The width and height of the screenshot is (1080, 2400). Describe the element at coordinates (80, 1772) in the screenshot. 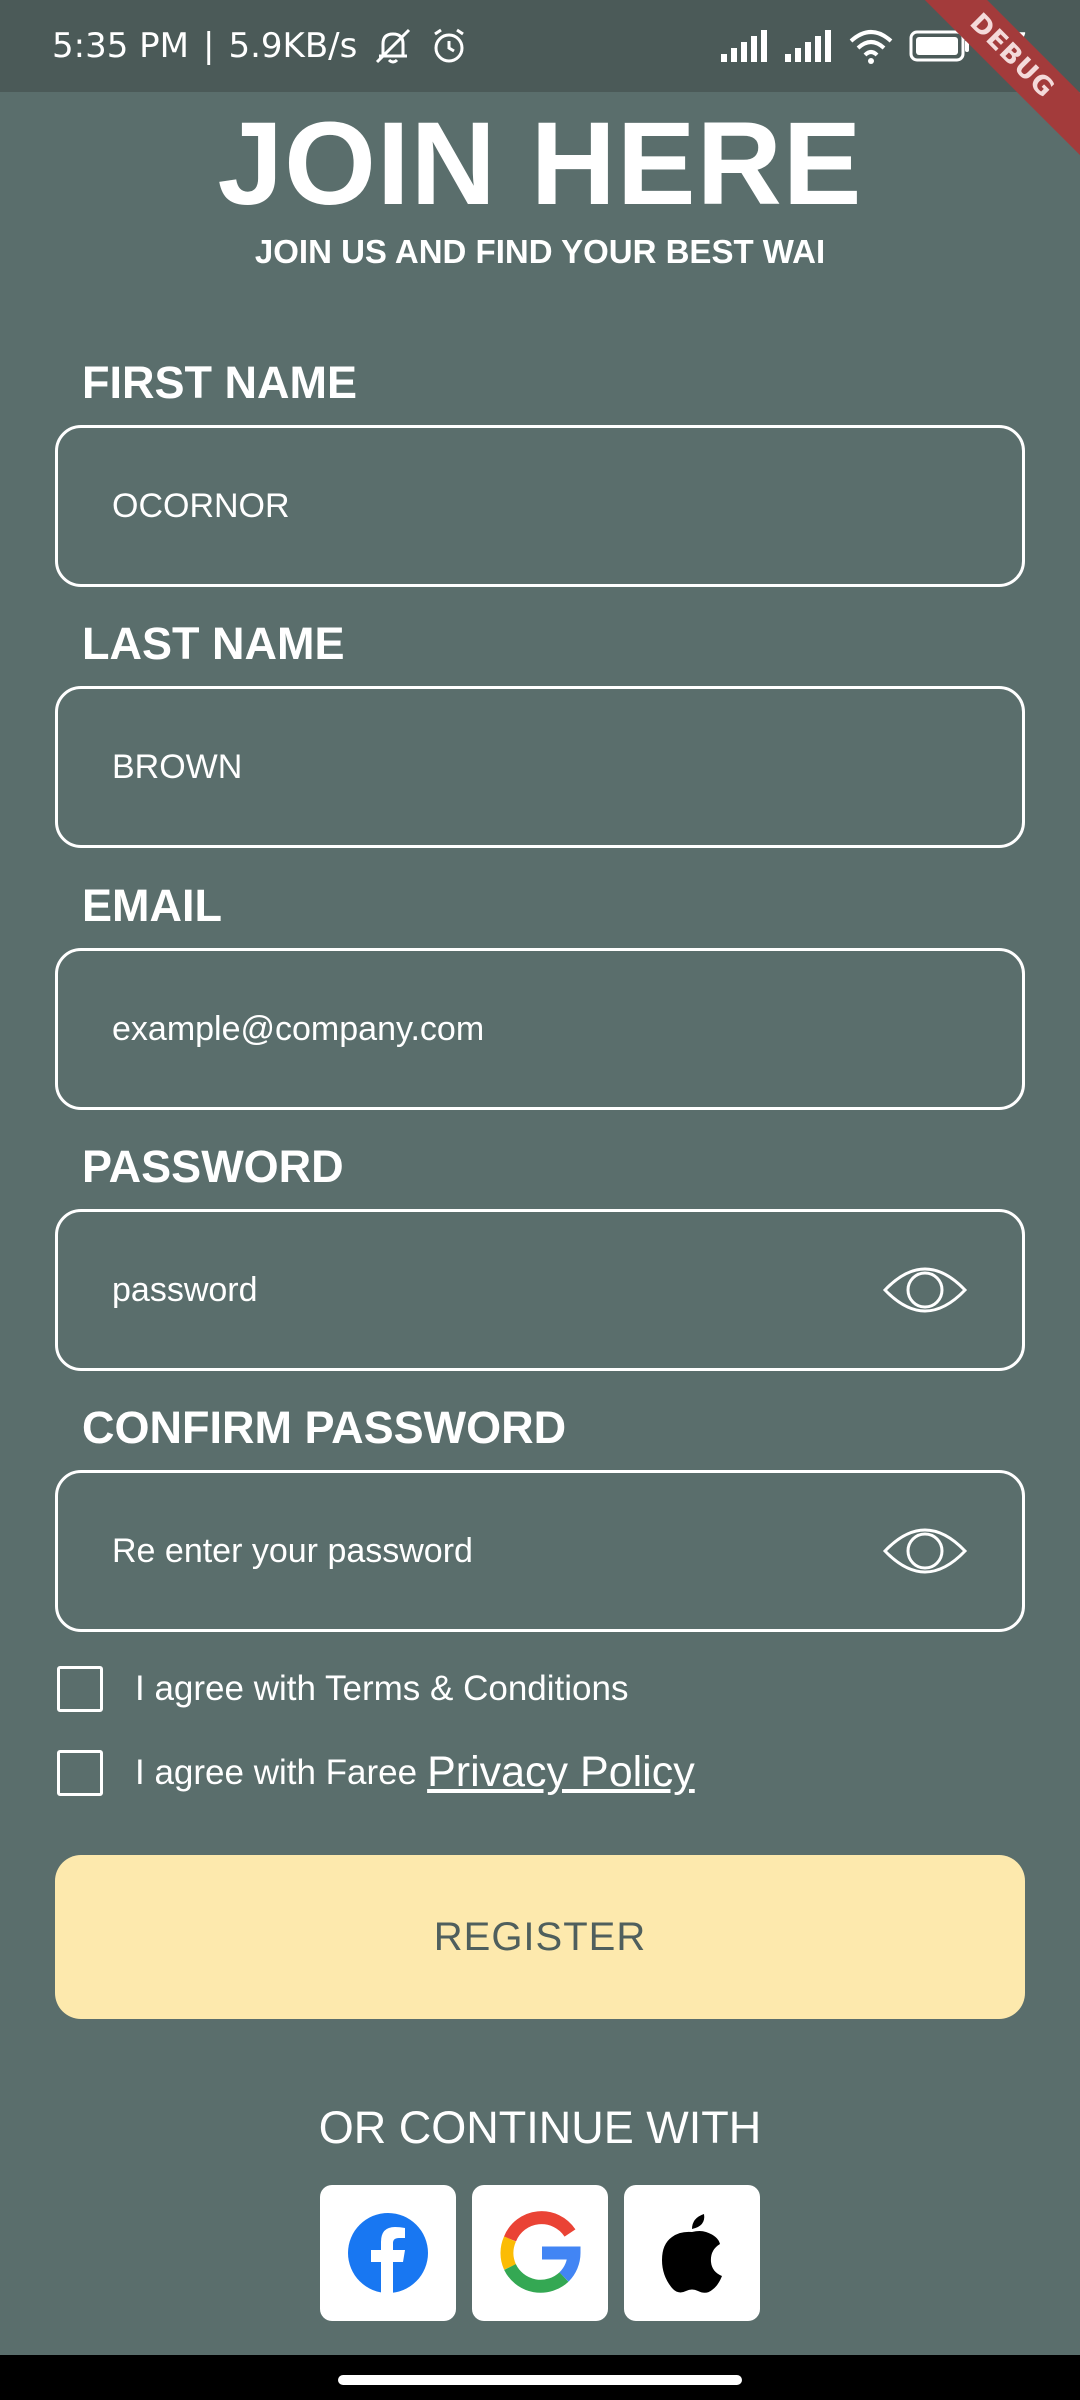

I see `privacy-checkbox` at that location.